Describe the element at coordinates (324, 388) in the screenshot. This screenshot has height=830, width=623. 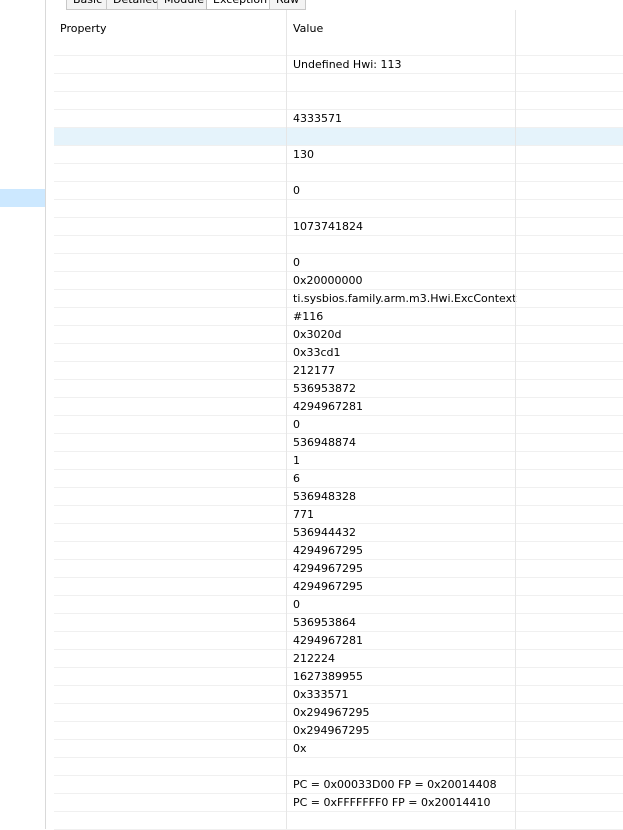
I see `value-cell: 536953872` at that location.